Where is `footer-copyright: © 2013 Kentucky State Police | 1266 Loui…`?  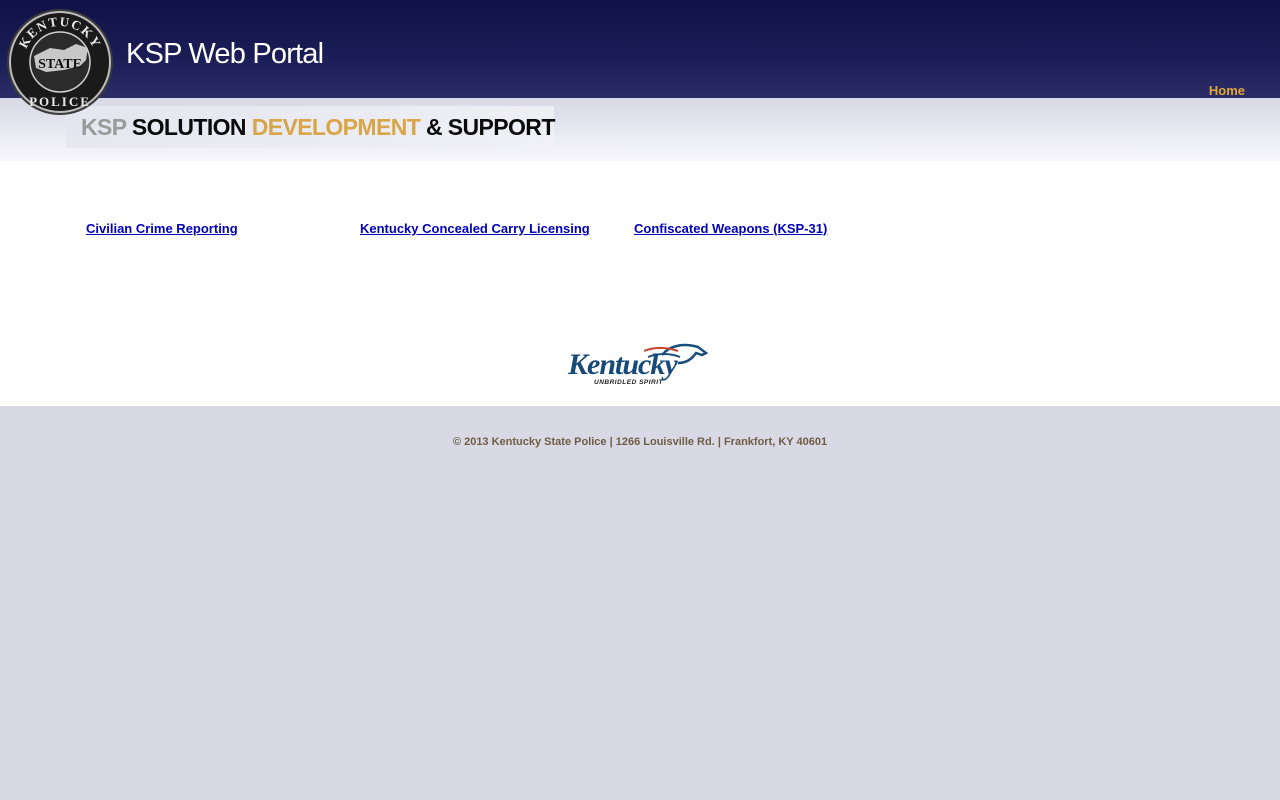 footer-copyright: © 2013 Kentucky State Police | 1266 Loui… is located at coordinates (640, 442).